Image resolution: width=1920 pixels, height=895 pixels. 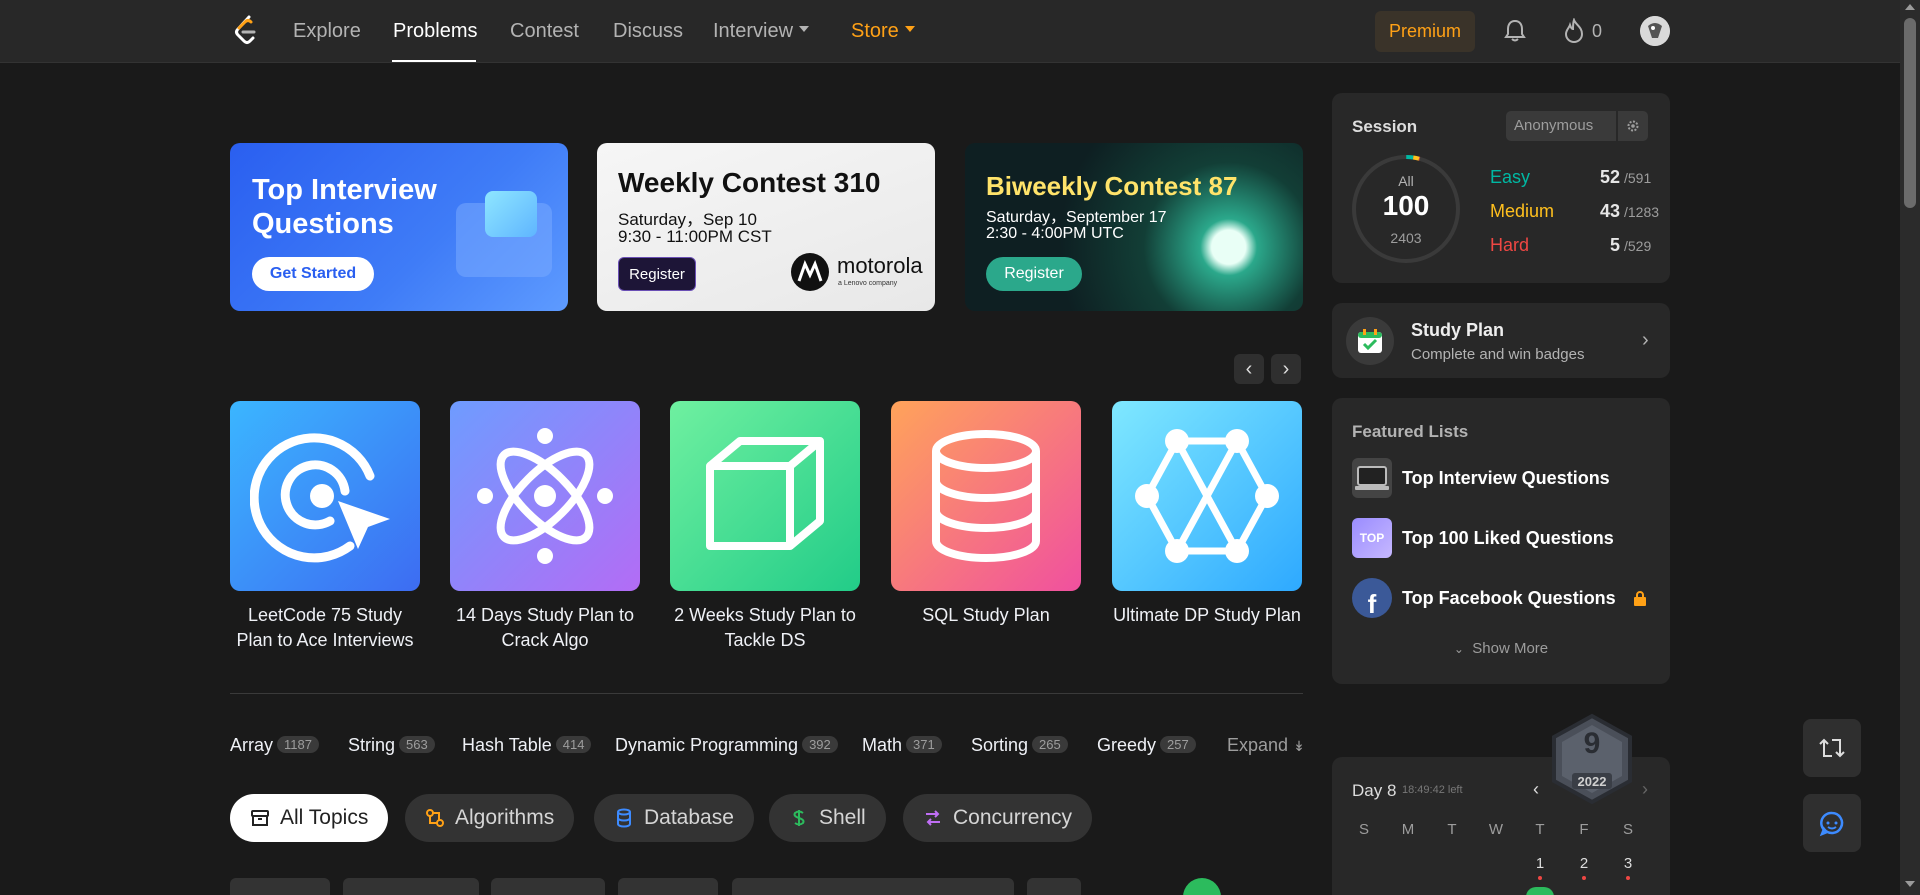 What do you see at coordinates (842, 817) in the screenshot?
I see `topic-label: Shell` at bounding box center [842, 817].